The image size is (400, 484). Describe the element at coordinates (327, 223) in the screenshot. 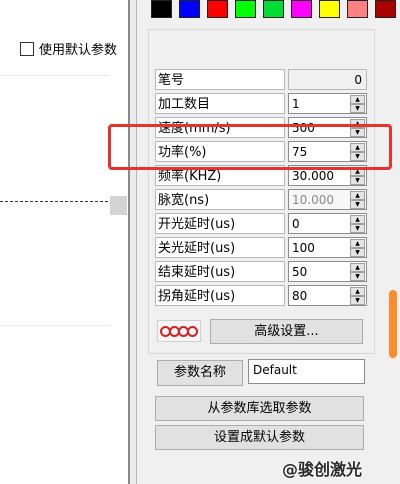

I see `param-value-field: 0 ▲ ▼` at that location.